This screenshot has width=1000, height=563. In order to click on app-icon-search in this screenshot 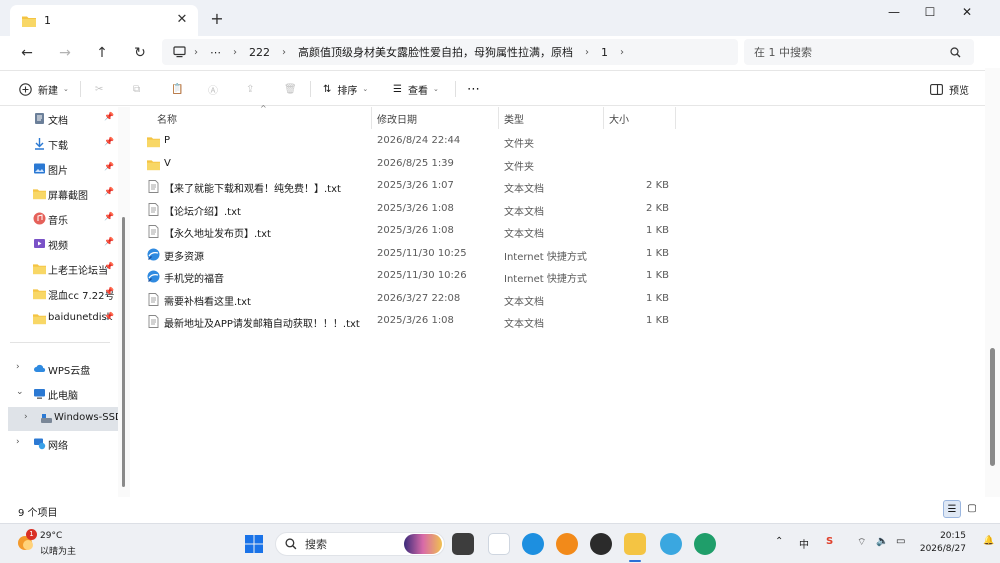, I will do `click(671, 544)`.